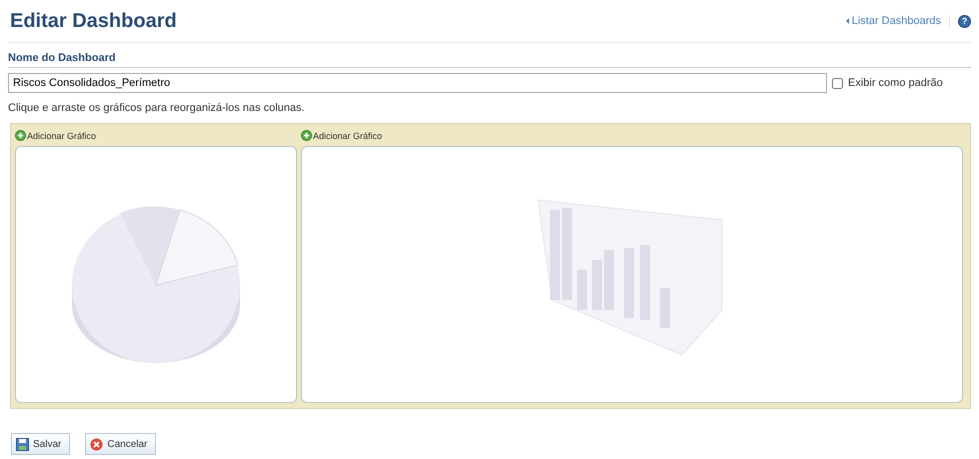 This screenshot has width=979, height=459. What do you see at coordinates (40, 444) in the screenshot?
I see `save-button: Salvar` at bounding box center [40, 444].